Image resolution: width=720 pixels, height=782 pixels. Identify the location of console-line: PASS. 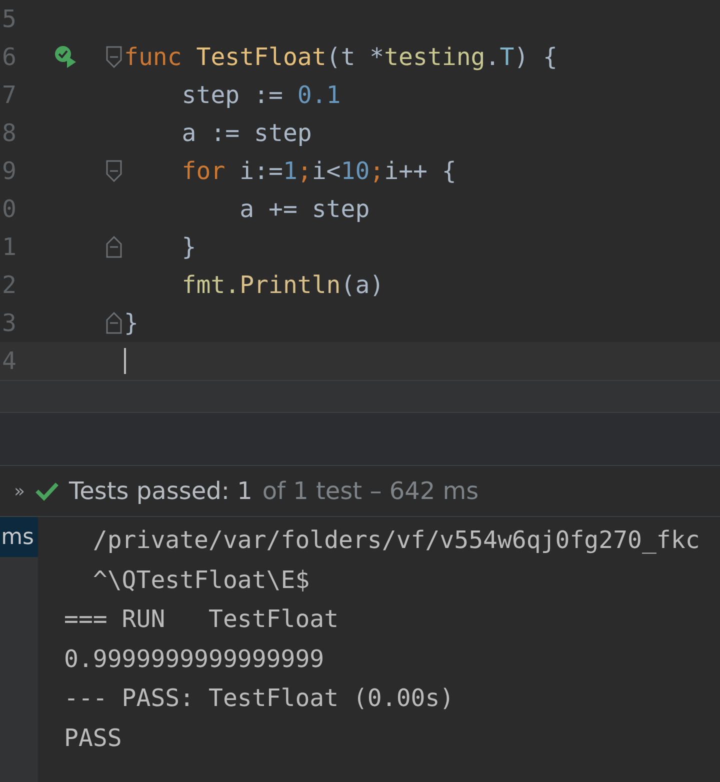
(93, 738).